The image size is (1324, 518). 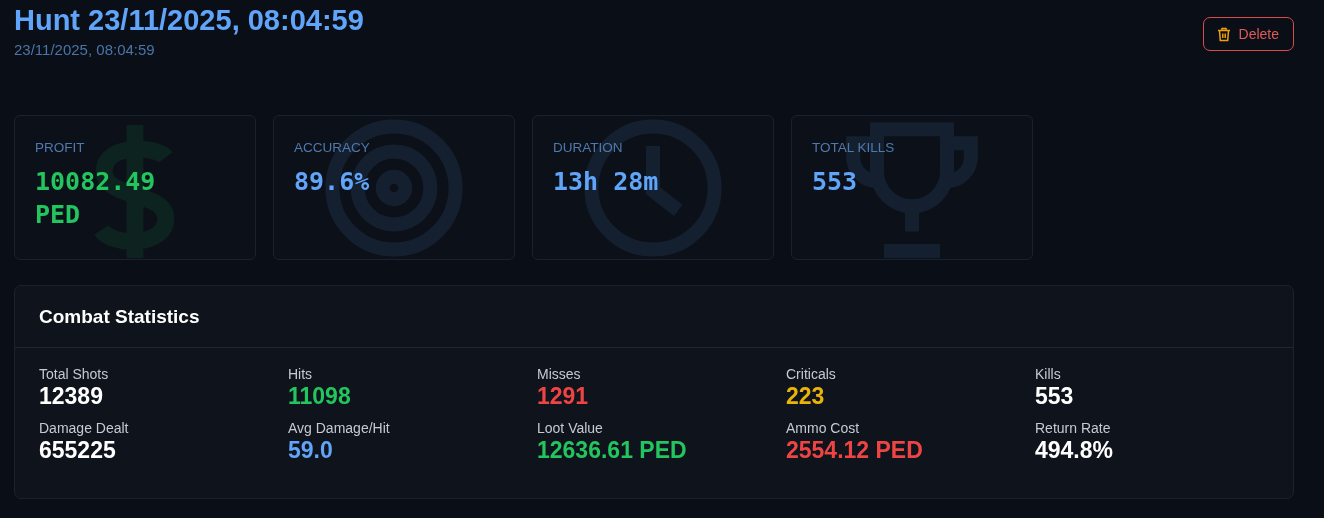 I want to click on stat-value: 655225, so click(x=78, y=450).